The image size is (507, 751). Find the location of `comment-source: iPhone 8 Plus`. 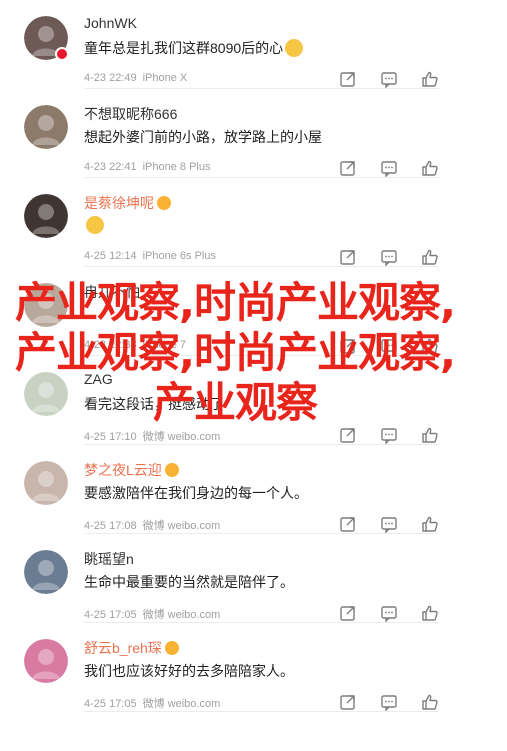

comment-source: iPhone 8 Plus is located at coordinates (176, 167).